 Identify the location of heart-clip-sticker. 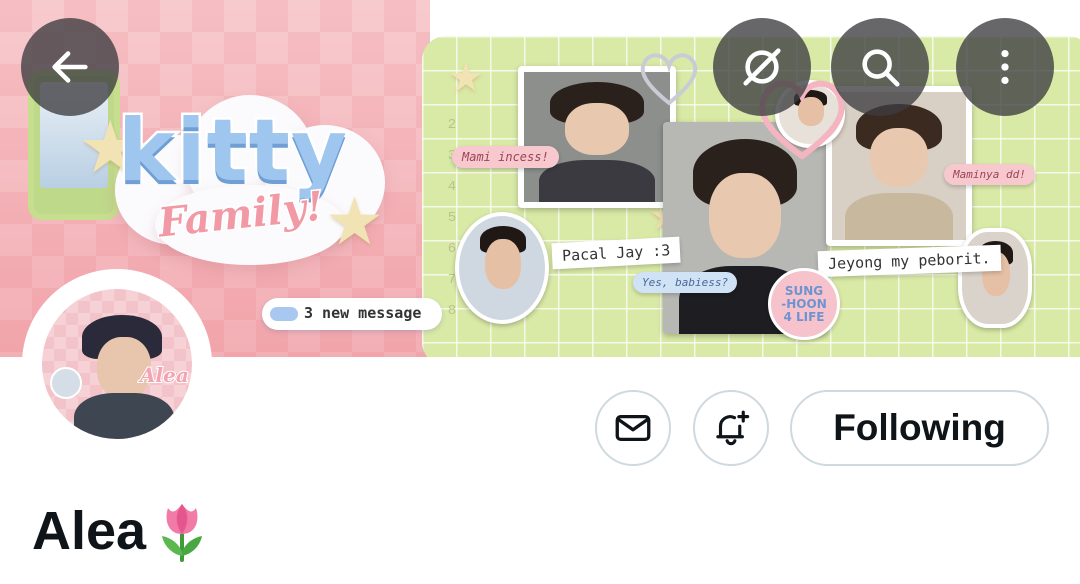
(669, 79).